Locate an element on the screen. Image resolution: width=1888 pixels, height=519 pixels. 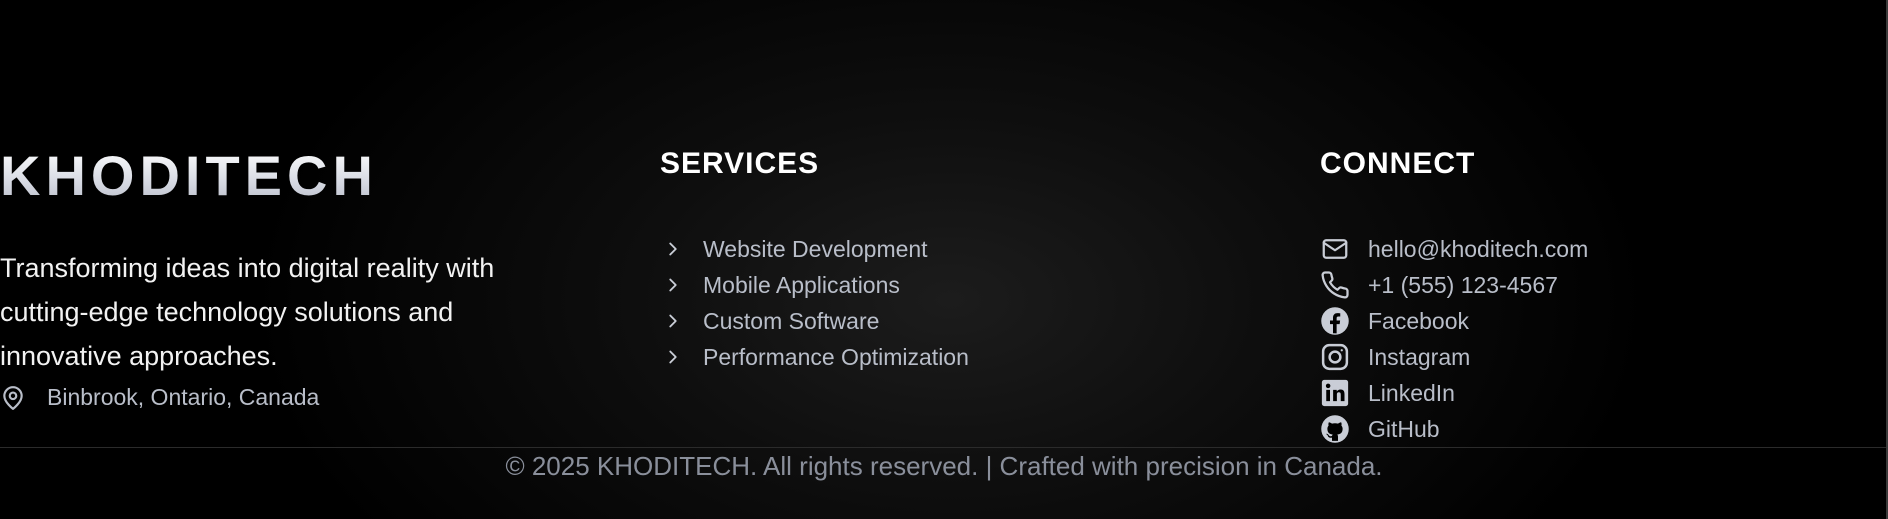
service-label: Mobile Applications is located at coordinates (801, 284).